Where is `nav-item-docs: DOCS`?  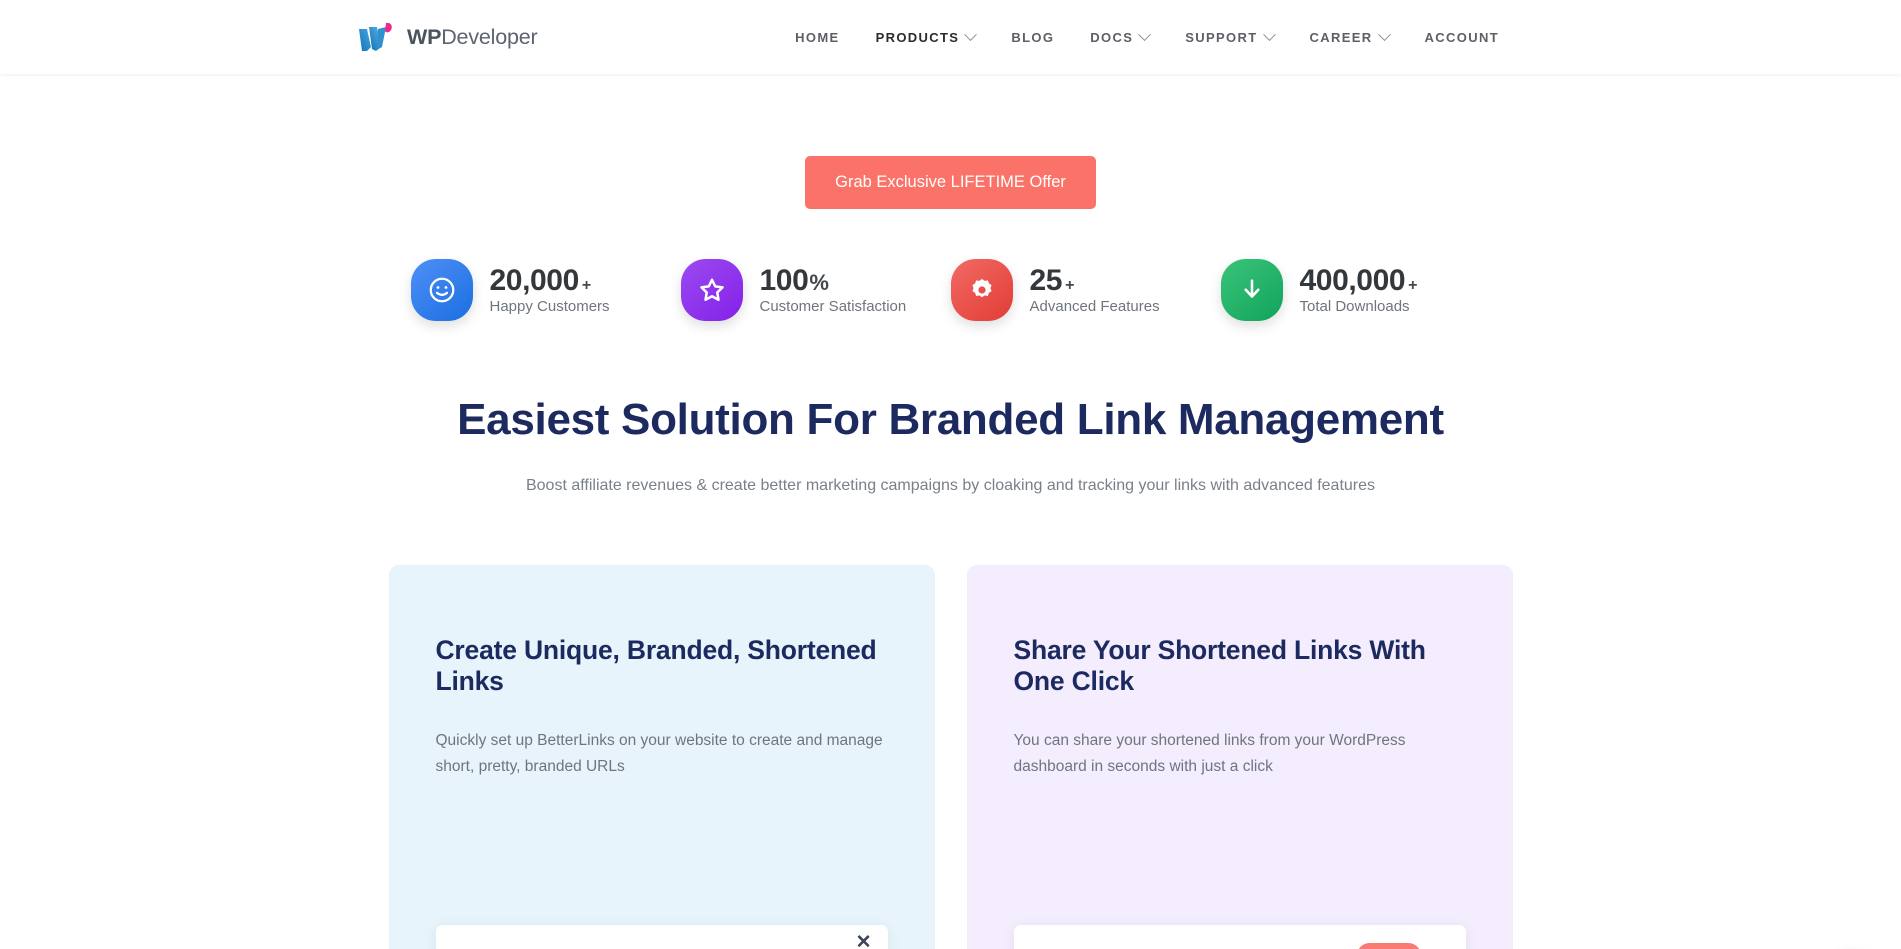 nav-item-docs: DOCS is located at coordinates (1119, 36).